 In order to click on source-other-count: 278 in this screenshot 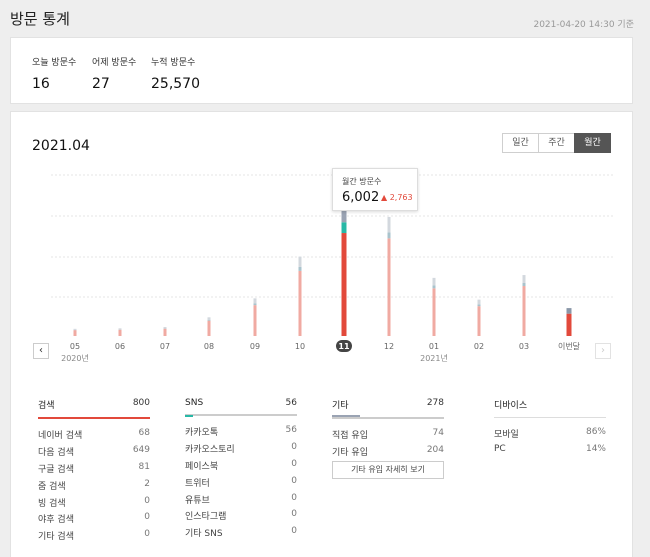, I will do `click(435, 403)`.